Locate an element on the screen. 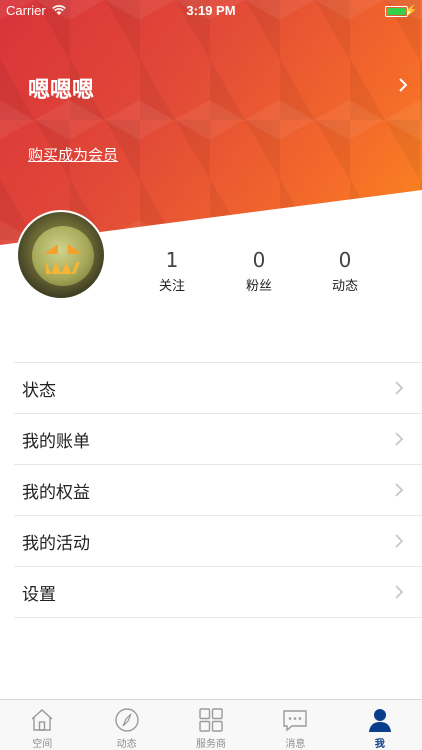 The height and width of the screenshot is (750, 422). home-icon is located at coordinates (42, 720).